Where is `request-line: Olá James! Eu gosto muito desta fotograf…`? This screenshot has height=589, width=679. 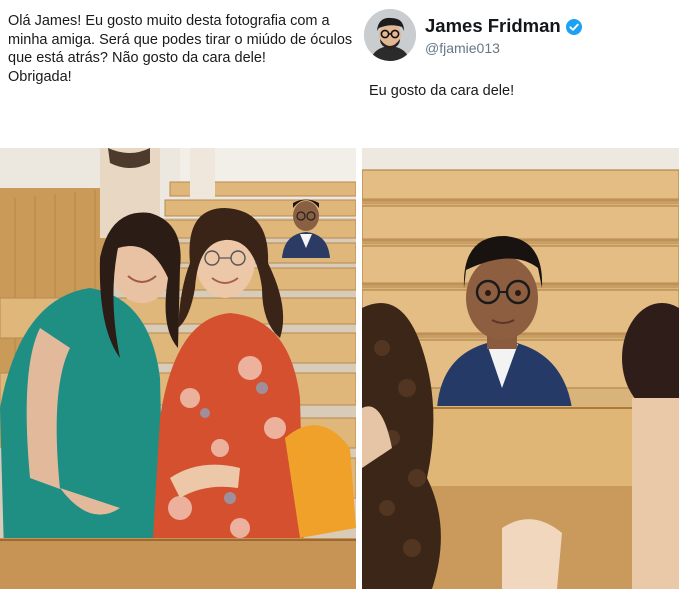
request-line: Olá James! Eu gosto muito desta fotograf… is located at coordinates (169, 21).